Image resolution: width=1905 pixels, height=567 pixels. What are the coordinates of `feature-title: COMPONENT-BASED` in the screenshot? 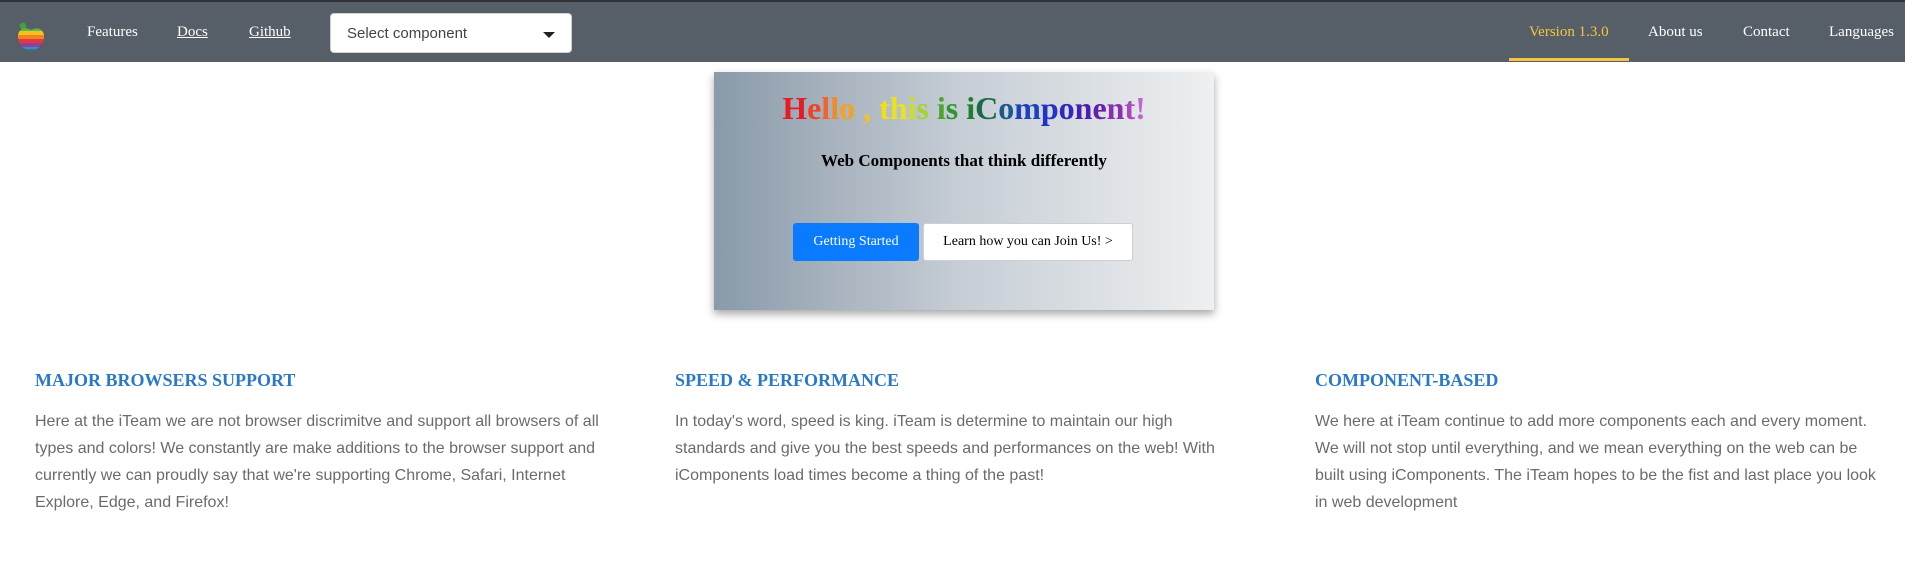 It's located at (1407, 380).